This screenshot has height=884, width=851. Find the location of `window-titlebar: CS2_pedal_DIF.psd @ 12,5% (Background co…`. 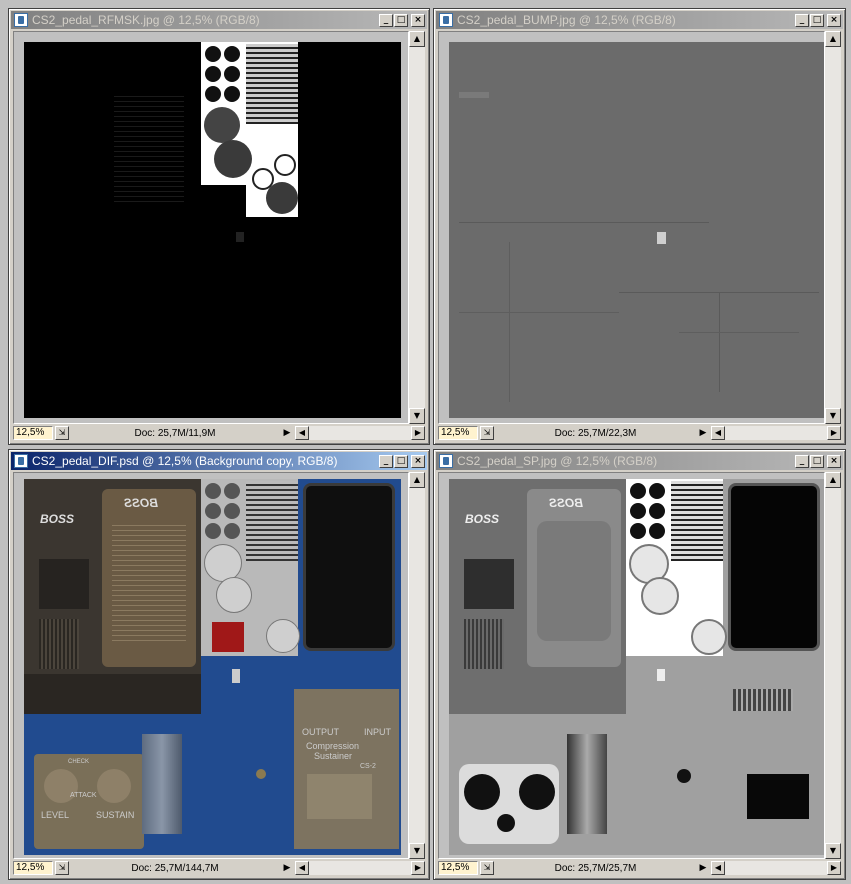

window-titlebar: CS2_pedal_DIF.psd @ 12,5% (Background co… is located at coordinates (219, 461).